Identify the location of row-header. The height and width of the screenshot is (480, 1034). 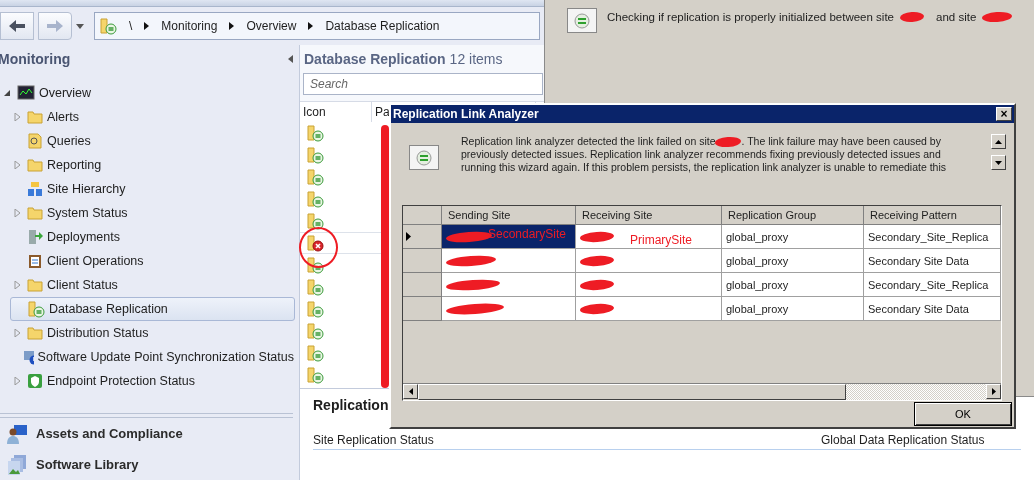
(422, 237).